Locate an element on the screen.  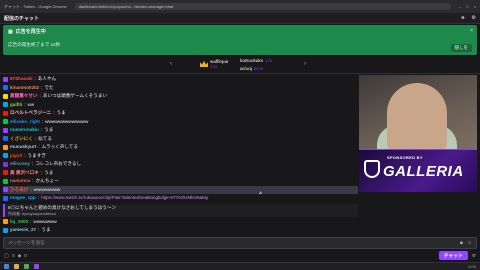
bits-balance-icon: ◆ is located at coordinates (20, 256).